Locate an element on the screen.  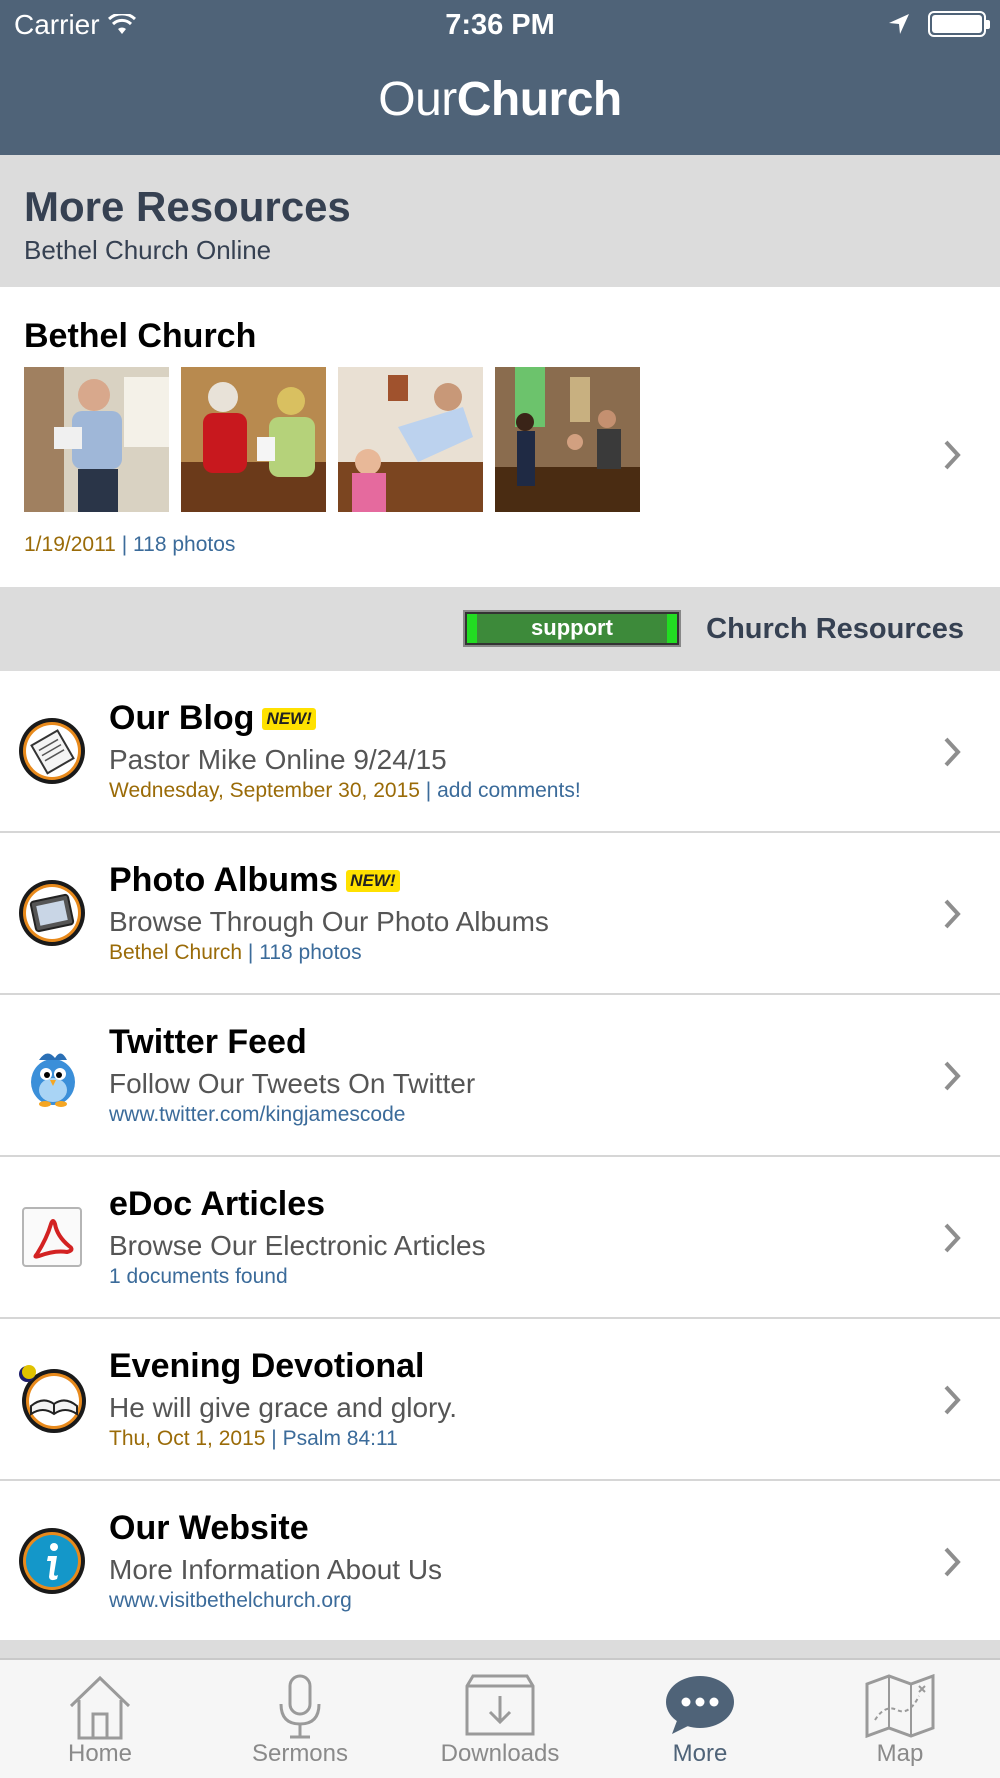
resources-label: Church Resources is located at coordinates (835, 629).